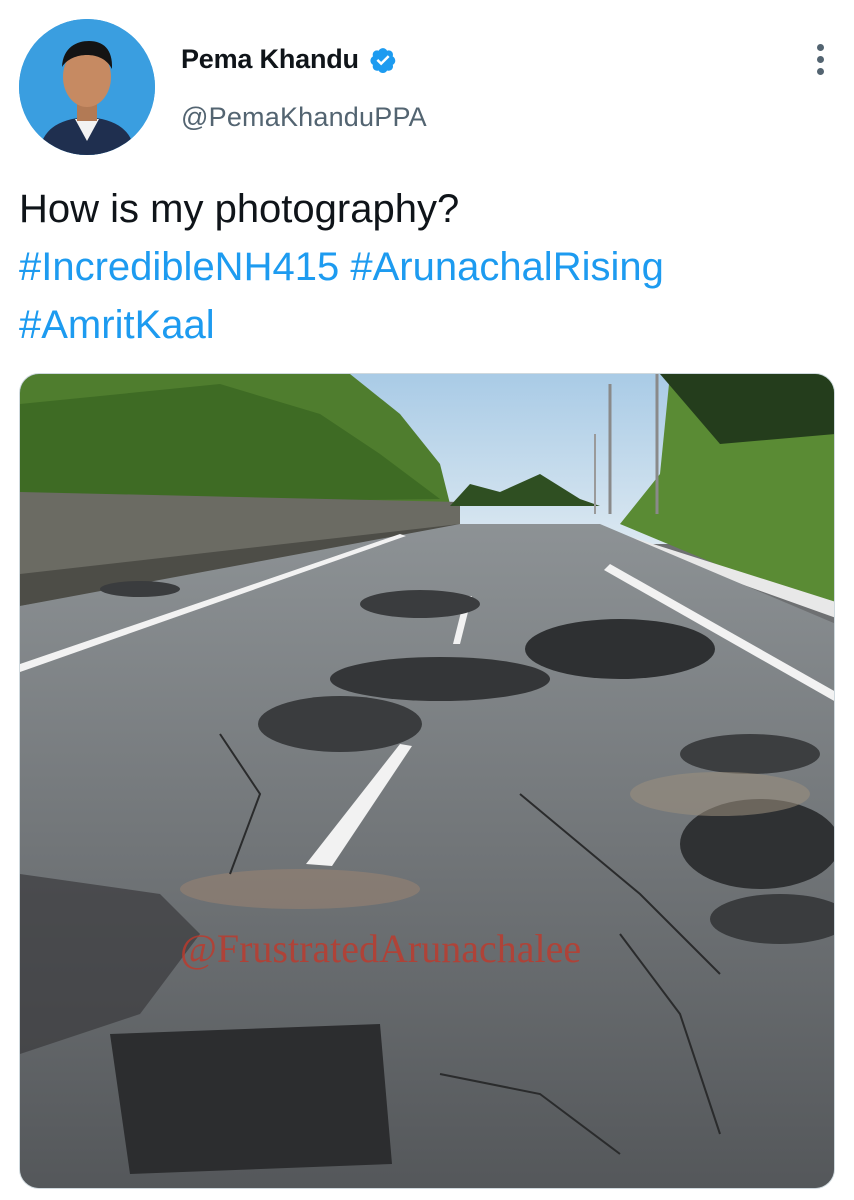  Describe the element at coordinates (383, 60) in the screenshot. I see `verified-badge-icon` at that location.